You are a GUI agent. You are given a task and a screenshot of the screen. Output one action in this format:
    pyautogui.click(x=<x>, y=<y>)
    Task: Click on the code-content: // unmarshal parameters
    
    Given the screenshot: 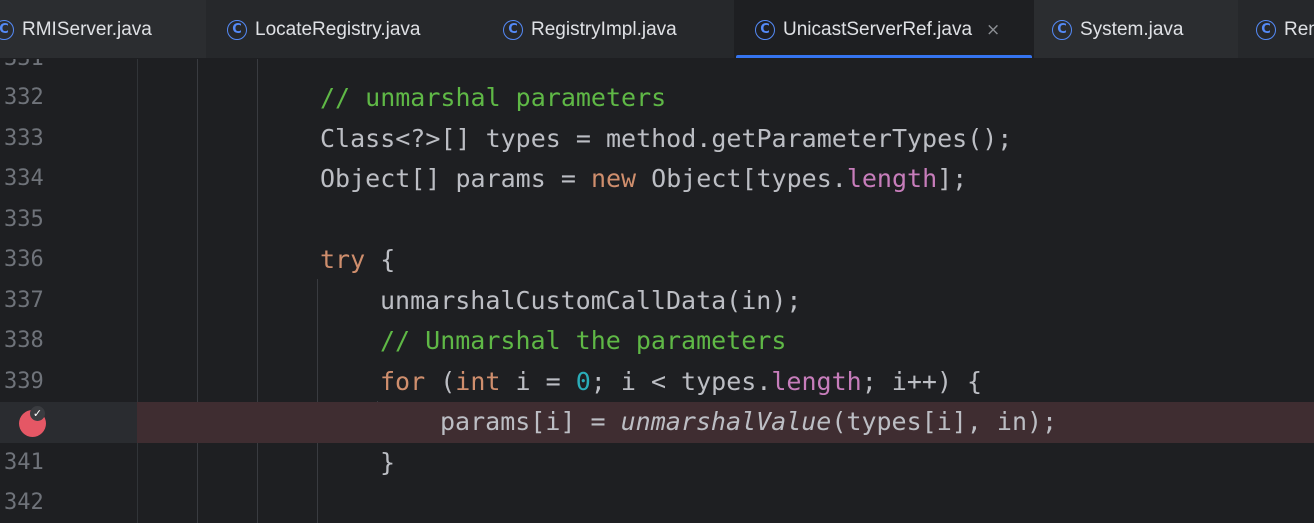 What is the action you would take?
    pyautogui.click(x=493, y=98)
    